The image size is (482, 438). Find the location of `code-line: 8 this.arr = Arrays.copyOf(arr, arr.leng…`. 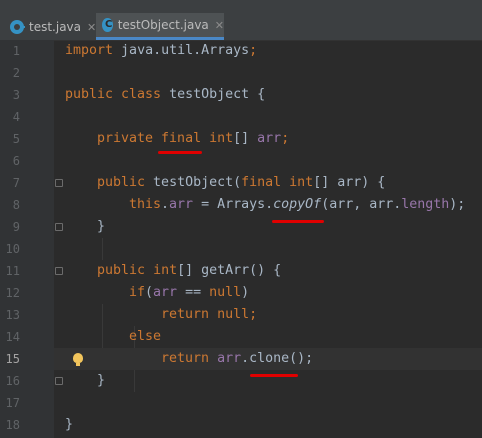

code-line: 8 this.arr = Arrays.copyOf(arr, arr.leng… is located at coordinates (241, 205).